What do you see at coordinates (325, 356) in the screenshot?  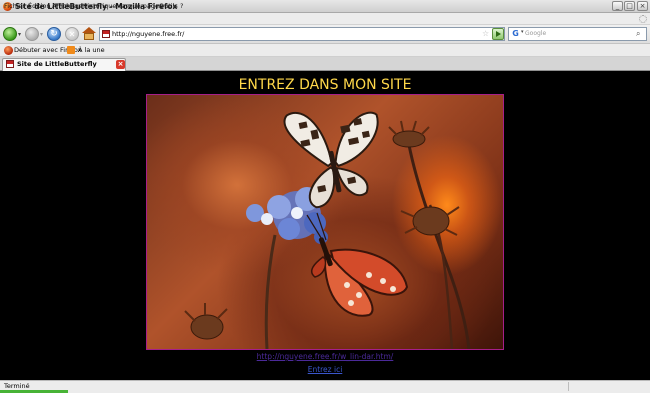 I see `site-url-link: http://nguyene.free.fr/w_lin-dar.htm/` at bounding box center [325, 356].